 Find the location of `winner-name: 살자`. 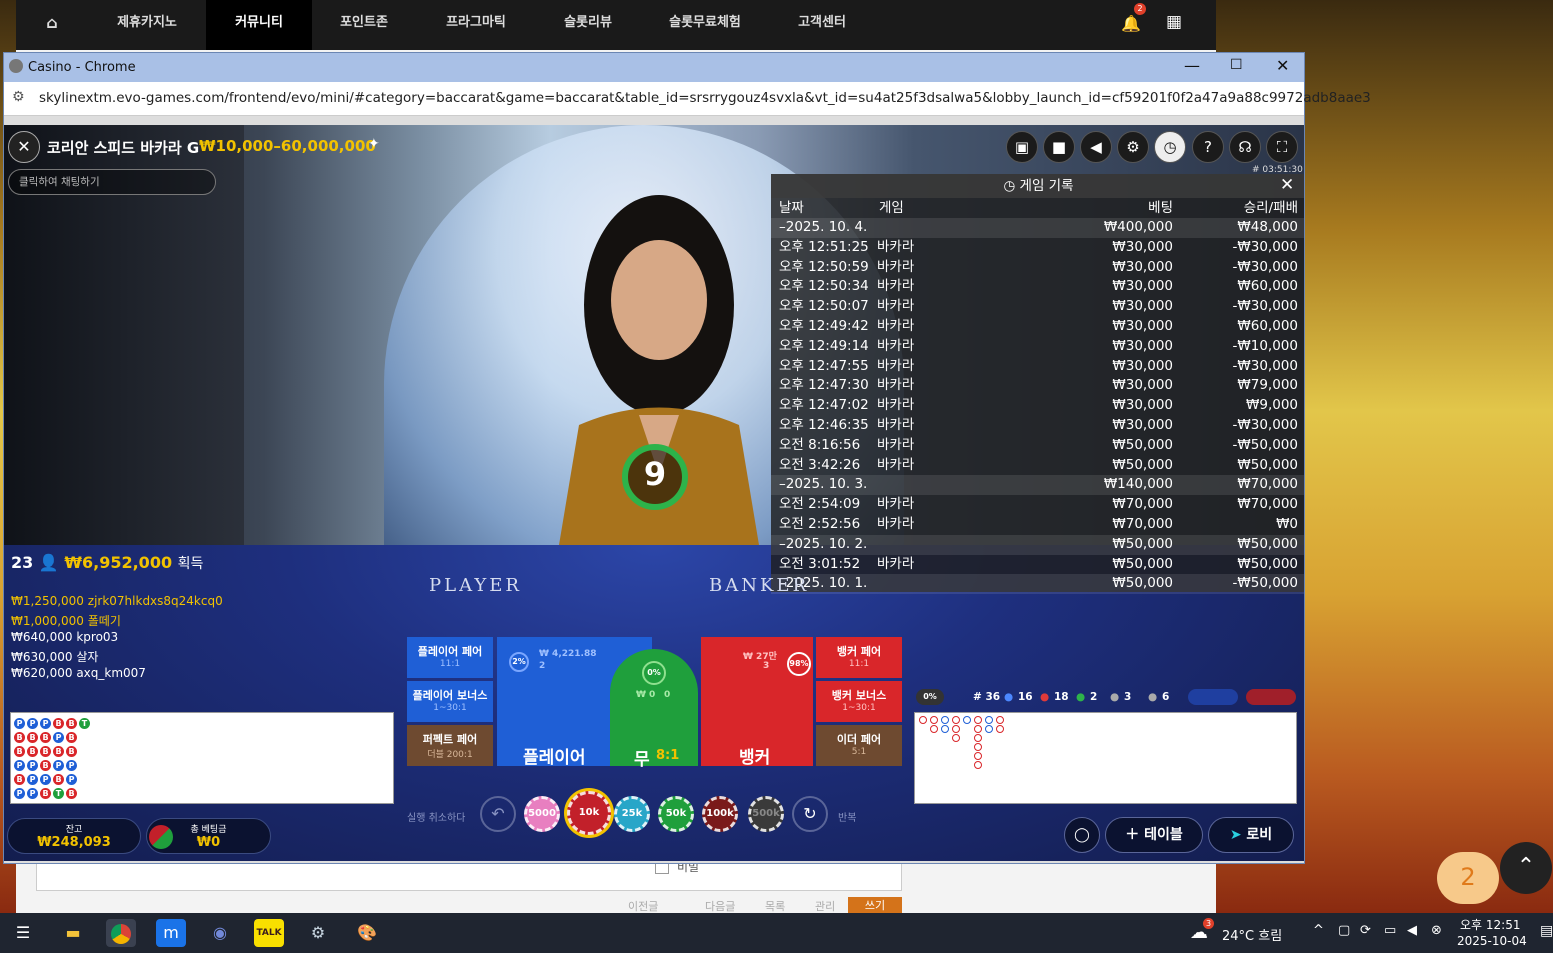

winner-name: 살자 is located at coordinates (87, 657).